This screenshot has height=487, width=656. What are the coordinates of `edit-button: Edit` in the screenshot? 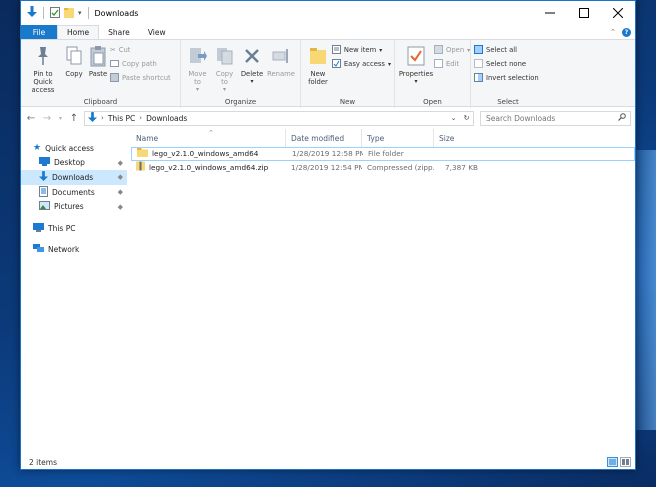 It's located at (452, 64).